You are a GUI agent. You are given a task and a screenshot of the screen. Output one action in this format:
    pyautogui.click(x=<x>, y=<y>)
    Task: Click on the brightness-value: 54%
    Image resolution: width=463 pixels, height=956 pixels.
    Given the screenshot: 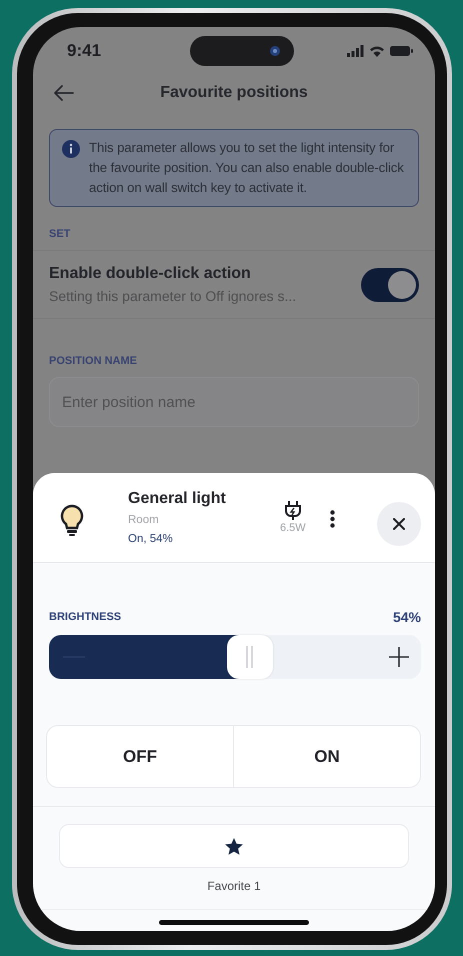 What is the action you would take?
    pyautogui.click(x=406, y=617)
    